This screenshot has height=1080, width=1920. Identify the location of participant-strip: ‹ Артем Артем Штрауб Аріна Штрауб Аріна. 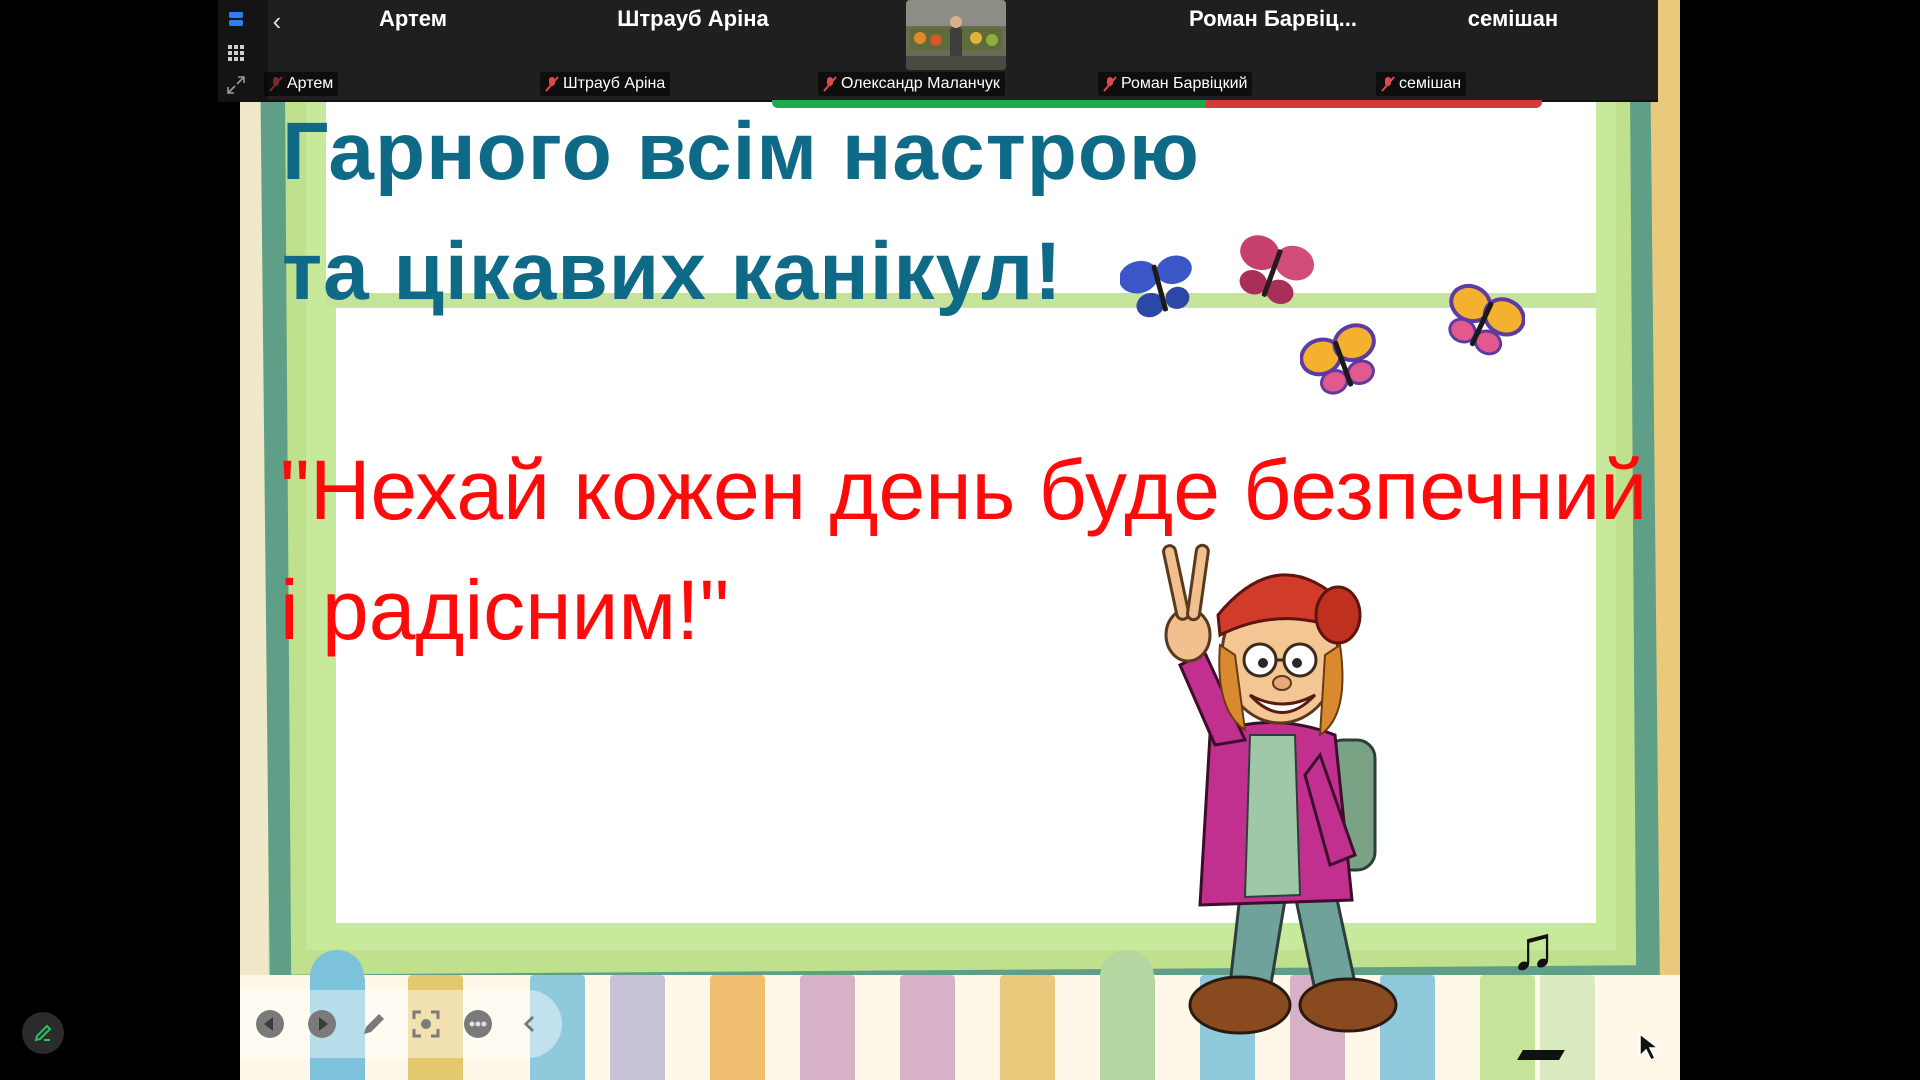
(938, 54).